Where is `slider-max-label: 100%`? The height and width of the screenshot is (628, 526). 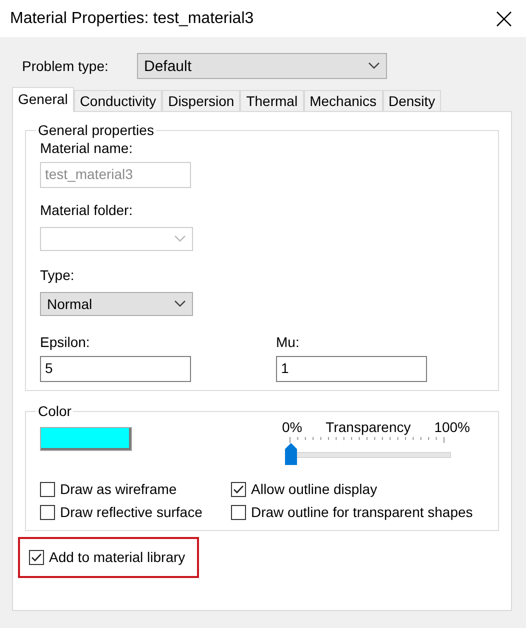
slider-max-label: 100% is located at coordinates (452, 427).